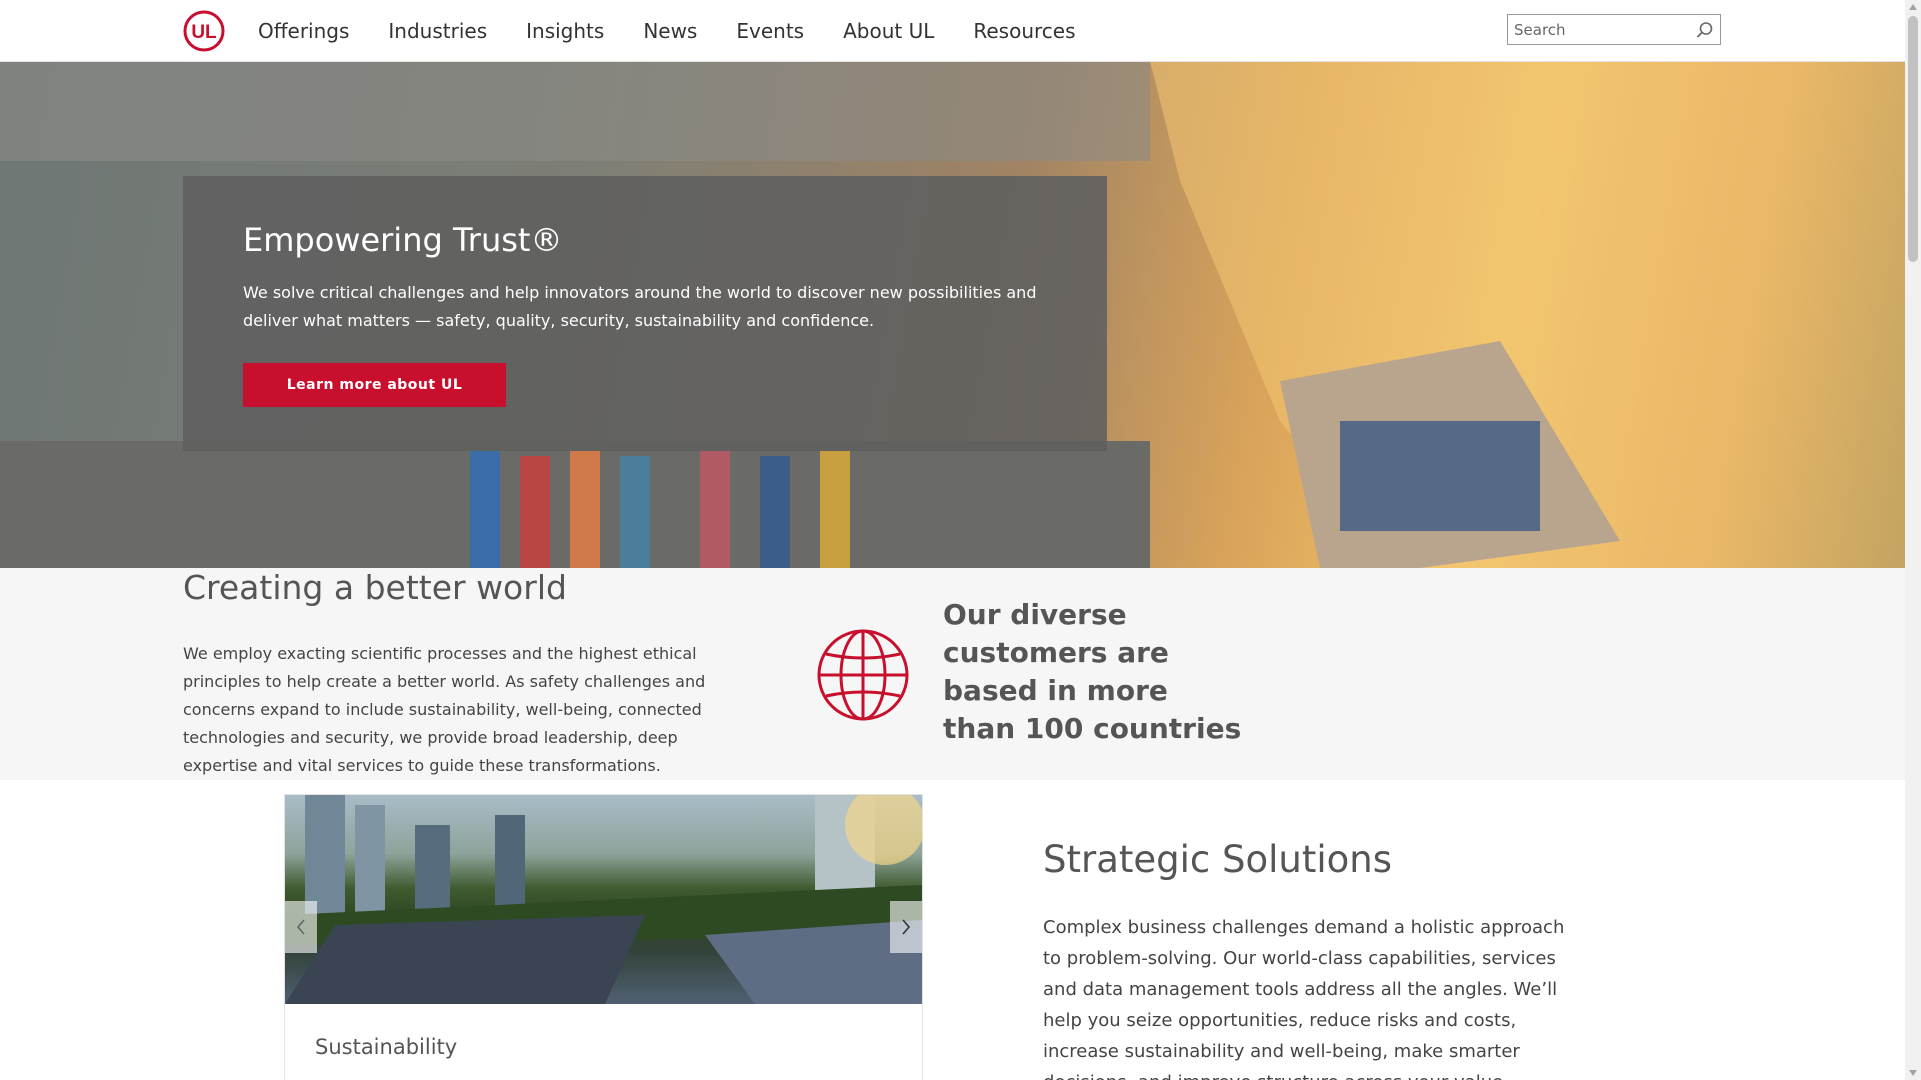  Describe the element at coordinates (1604, 29) in the screenshot. I see `search-input` at that location.